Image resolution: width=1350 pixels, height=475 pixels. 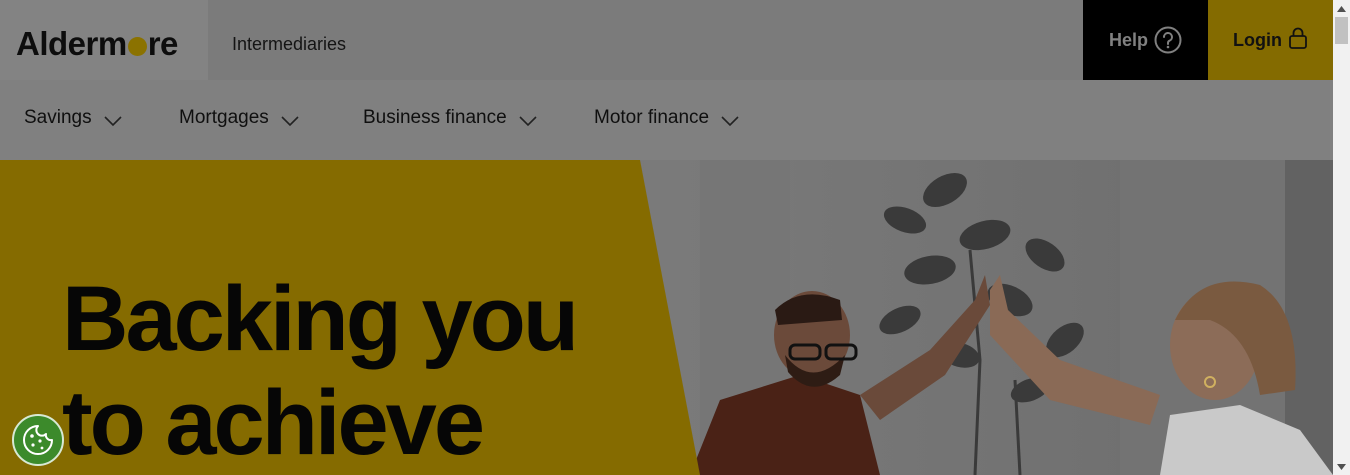 What do you see at coordinates (1128, 39) in the screenshot?
I see `help-label: Help` at bounding box center [1128, 39].